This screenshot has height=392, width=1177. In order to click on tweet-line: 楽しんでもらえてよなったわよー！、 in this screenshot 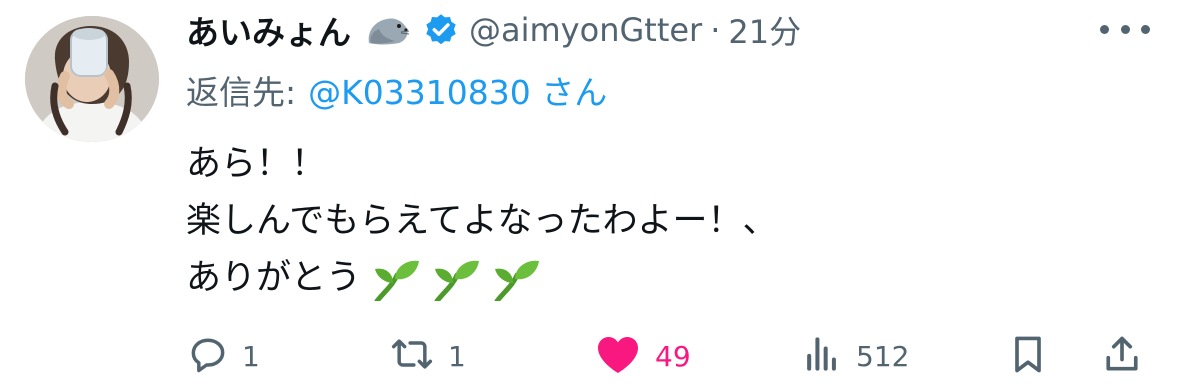, I will do `click(482, 221)`.